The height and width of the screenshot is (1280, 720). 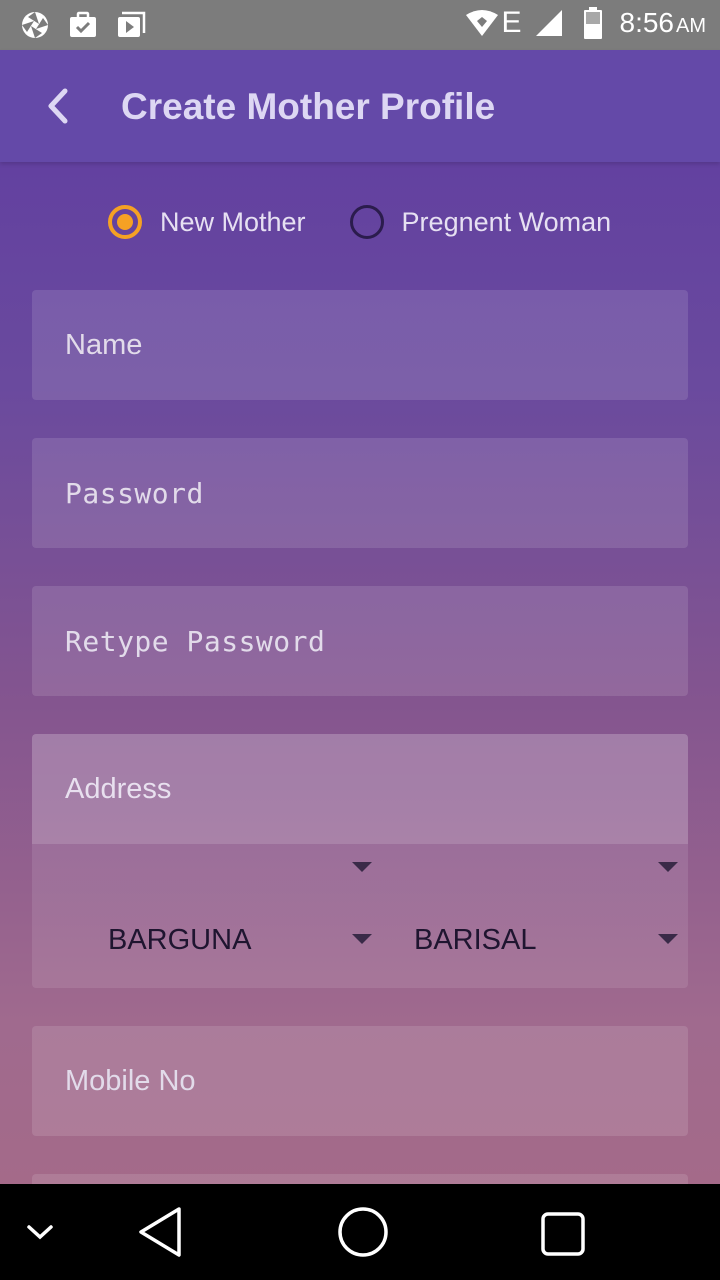 I want to click on profile-type-radio-group: New Mother Pregnent Woman, so click(x=359, y=222).